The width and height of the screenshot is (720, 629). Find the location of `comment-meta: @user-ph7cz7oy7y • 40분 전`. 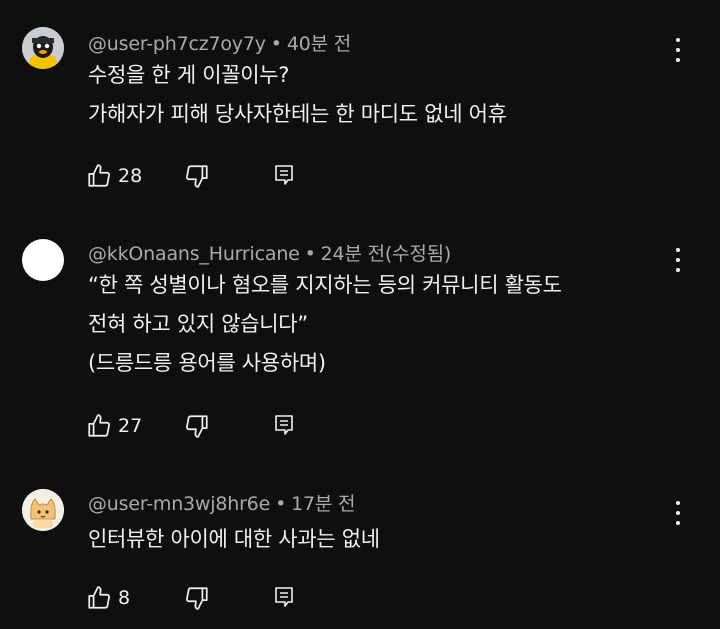

comment-meta: @user-ph7cz7oy7y • 40분 전 is located at coordinates (219, 42).